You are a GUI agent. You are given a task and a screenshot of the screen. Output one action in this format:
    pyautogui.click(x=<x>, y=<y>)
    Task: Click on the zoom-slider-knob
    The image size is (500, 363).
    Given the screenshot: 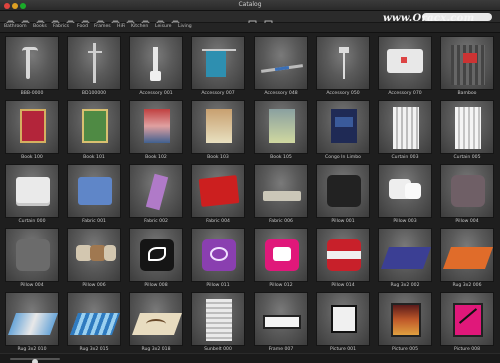 What is the action you would take?
    pyautogui.click(x=35, y=361)
    